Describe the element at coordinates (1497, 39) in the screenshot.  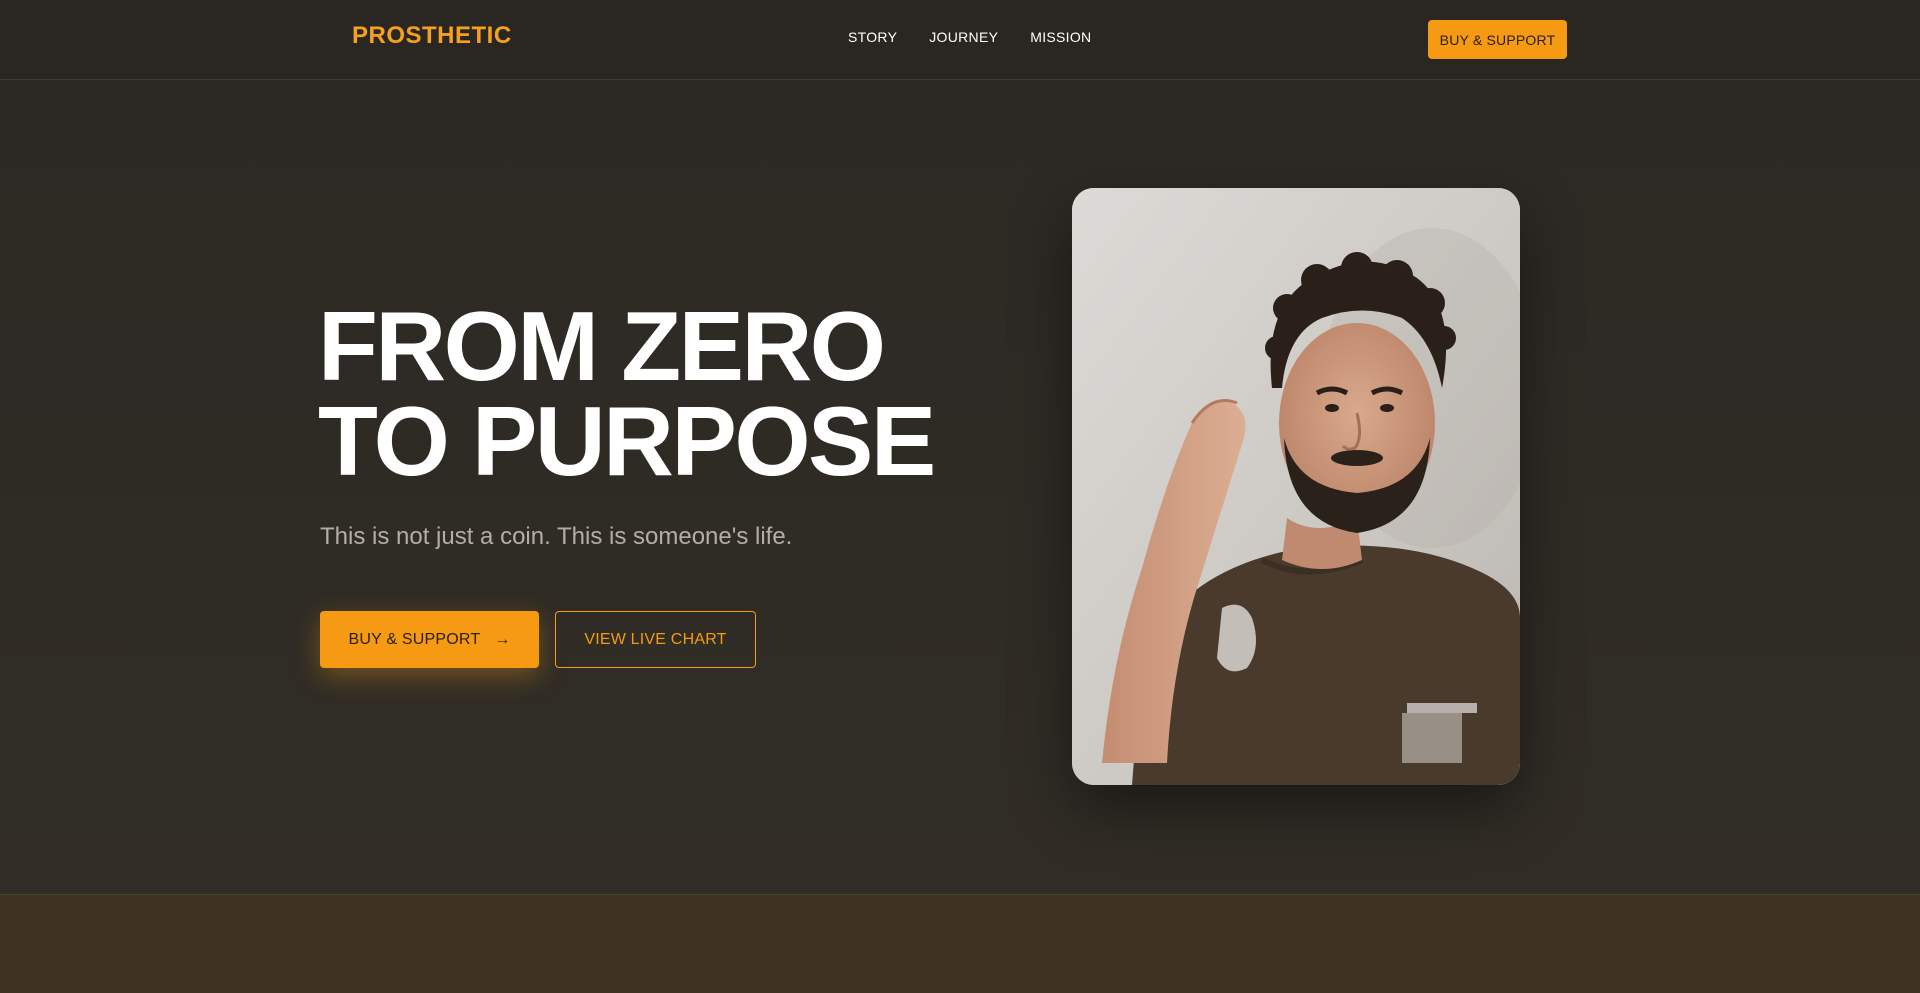
I see `header-buy-support-button: BUY & SUPPORT` at that location.